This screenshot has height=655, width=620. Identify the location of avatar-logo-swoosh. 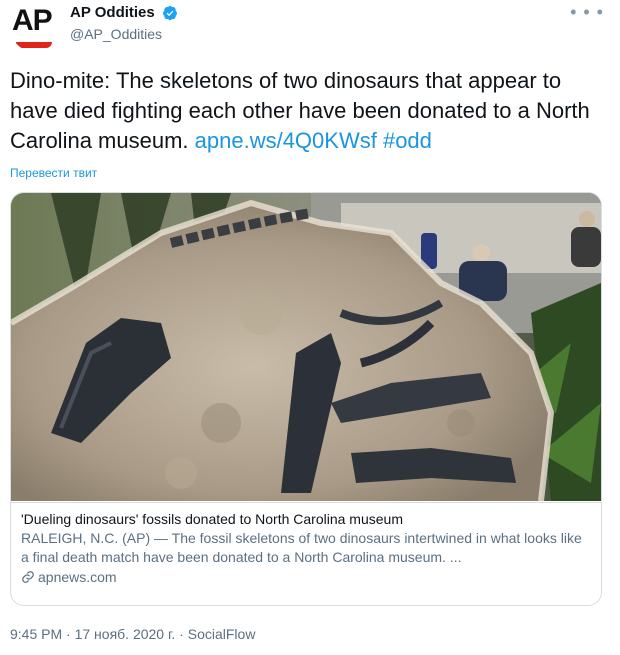
(34, 45).